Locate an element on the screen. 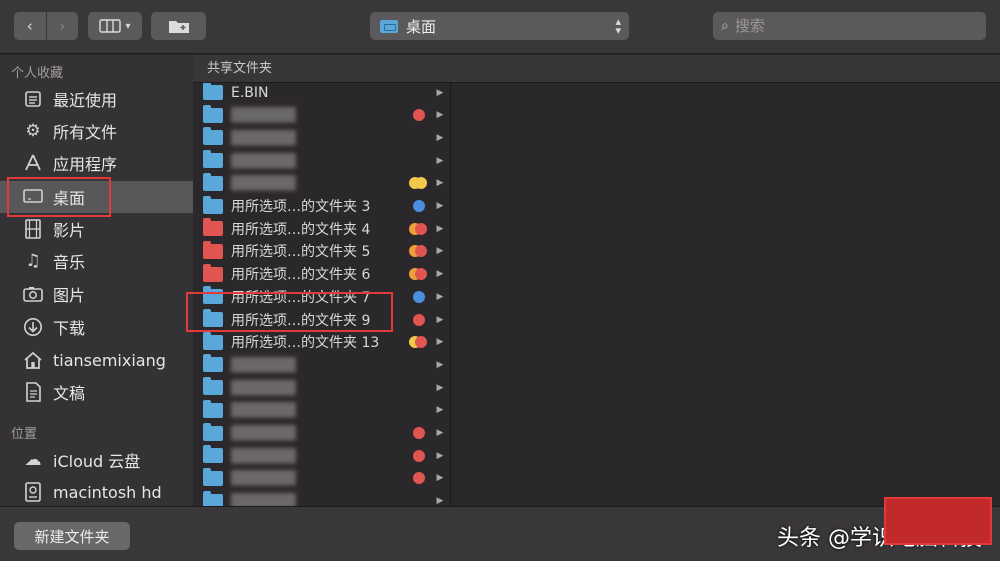  sidebar-item-home: tiansemixiang is located at coordinates (96, 360).